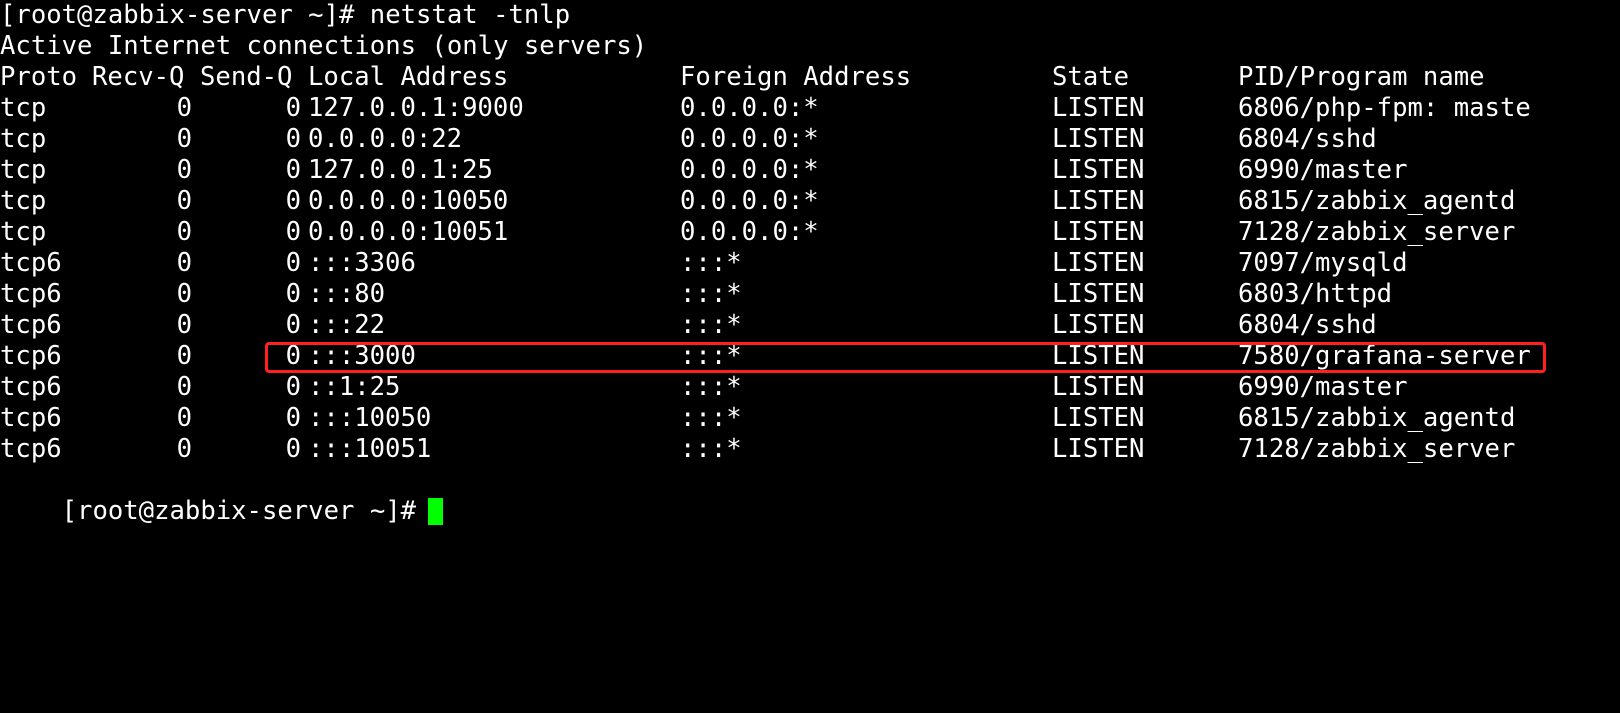  What do you see at coordinates (1384, 356) in the screenshot?
I see `row-pid-program: 7580/grafana-server` at bounding box center [1384, 356].